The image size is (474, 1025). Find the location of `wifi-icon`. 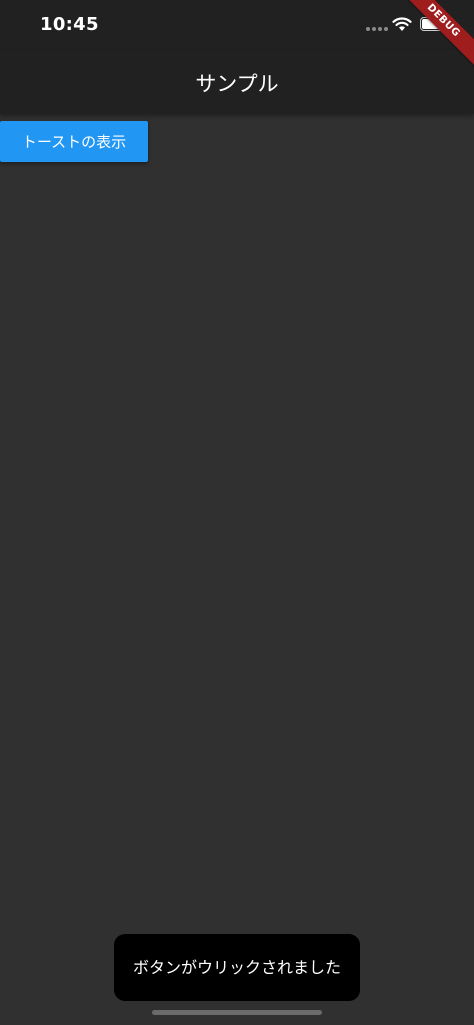

wifi-icon is located at coordinates (402, 24).